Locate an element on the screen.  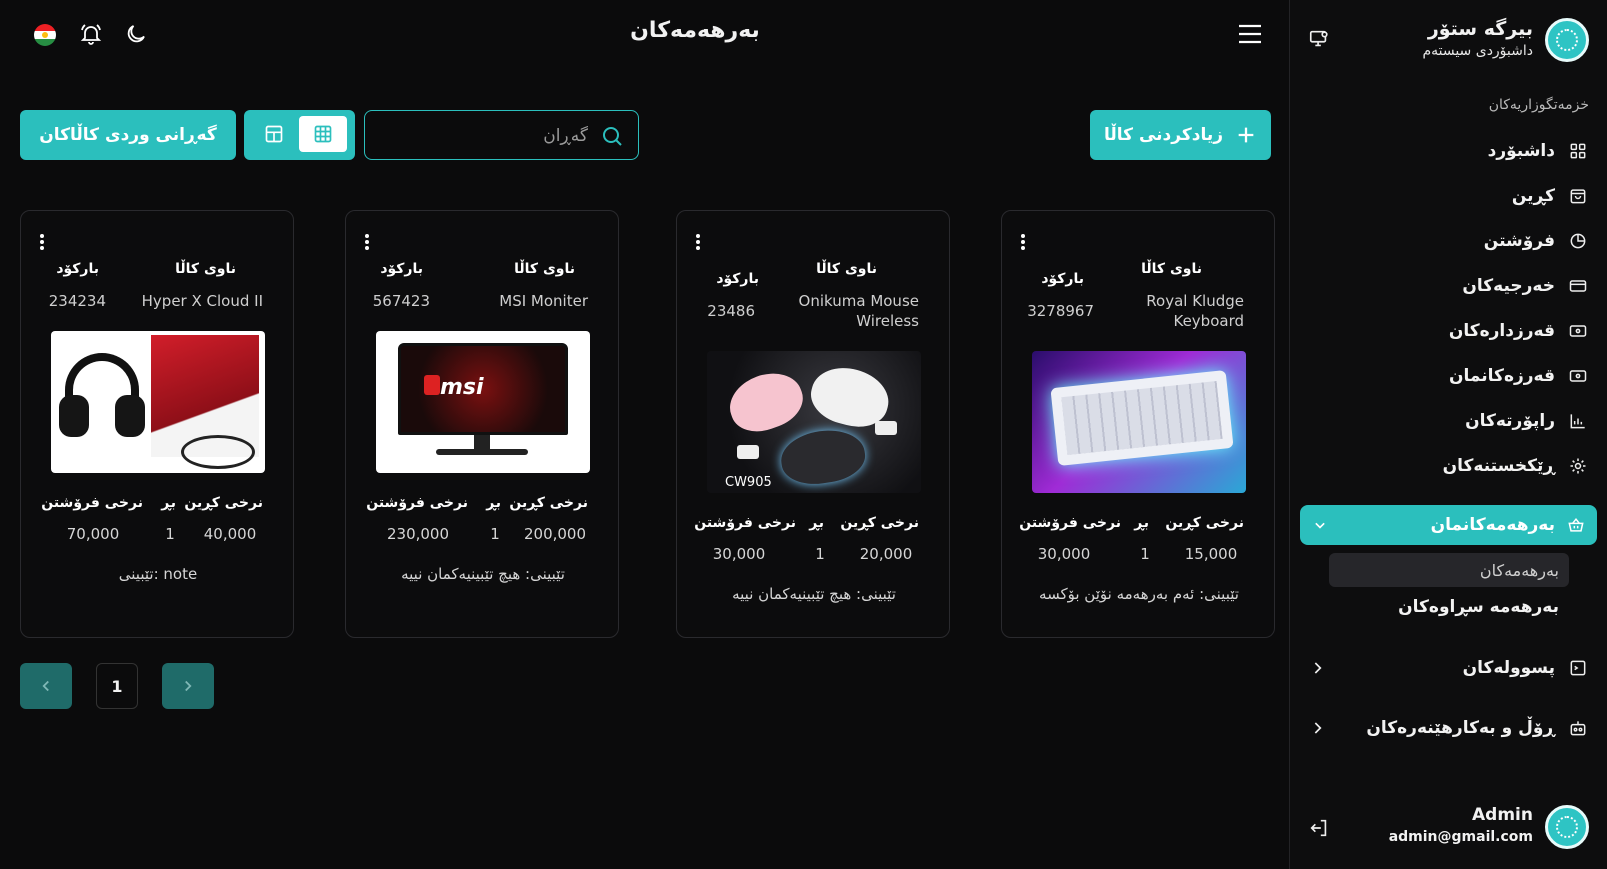
brand-logo is located at coordinates (1567, 40).